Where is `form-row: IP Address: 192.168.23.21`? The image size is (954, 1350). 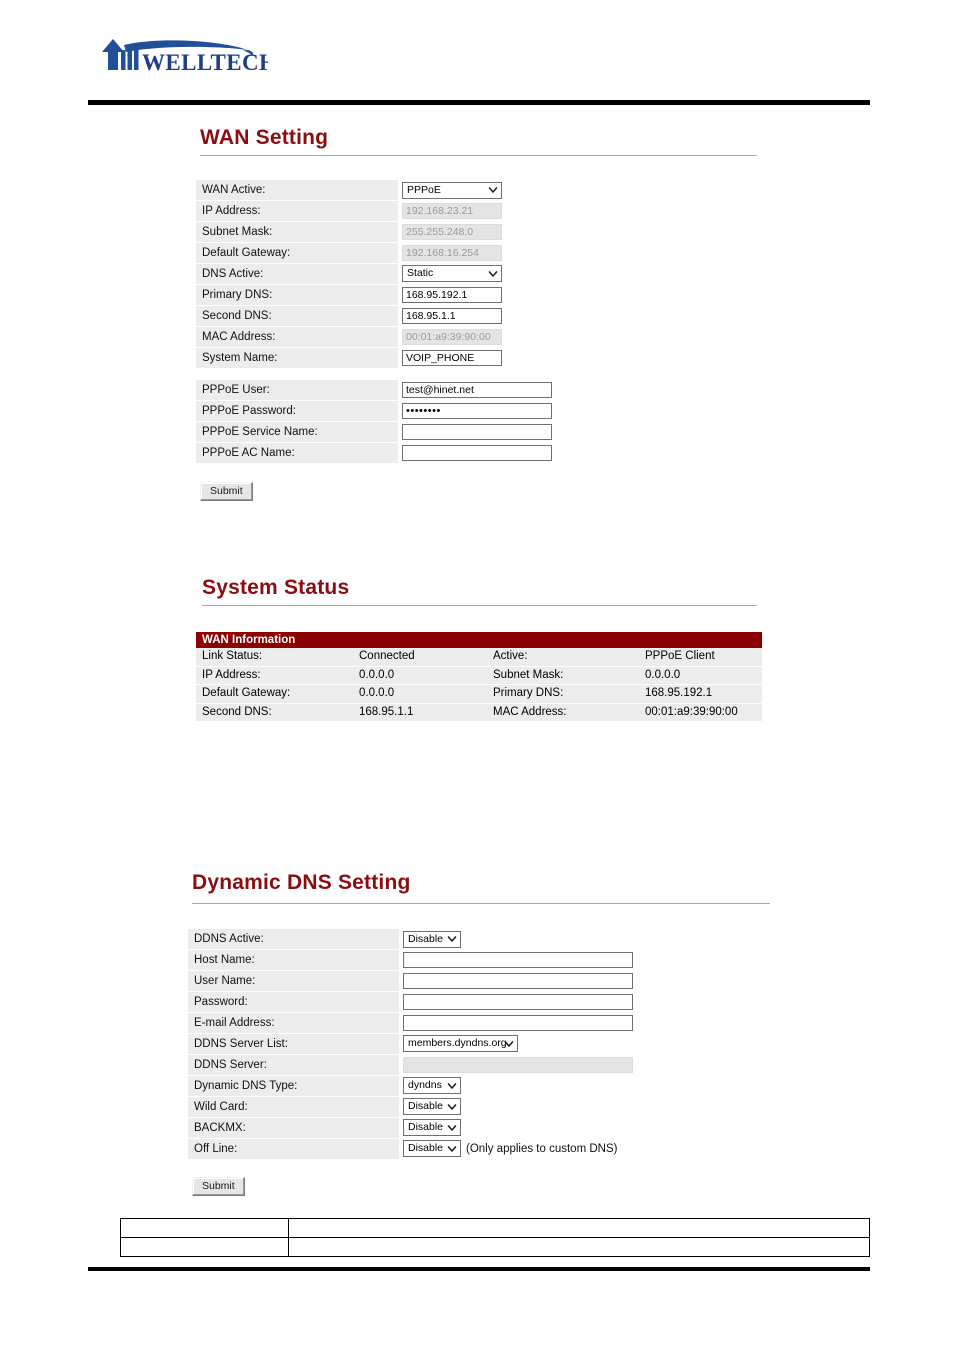
form-row: IP Address: 192.168.23.21 is located at coordinates (349, 211).